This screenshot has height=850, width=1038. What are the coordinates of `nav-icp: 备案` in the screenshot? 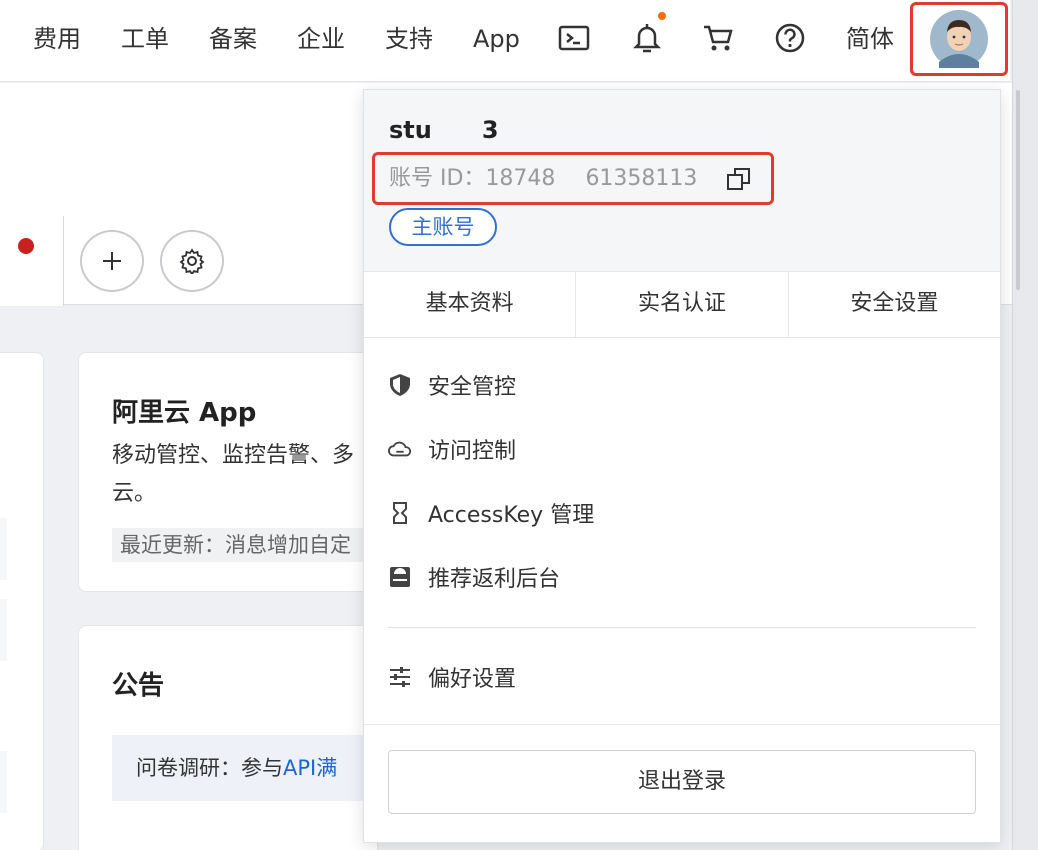 It's located at (233, 39).